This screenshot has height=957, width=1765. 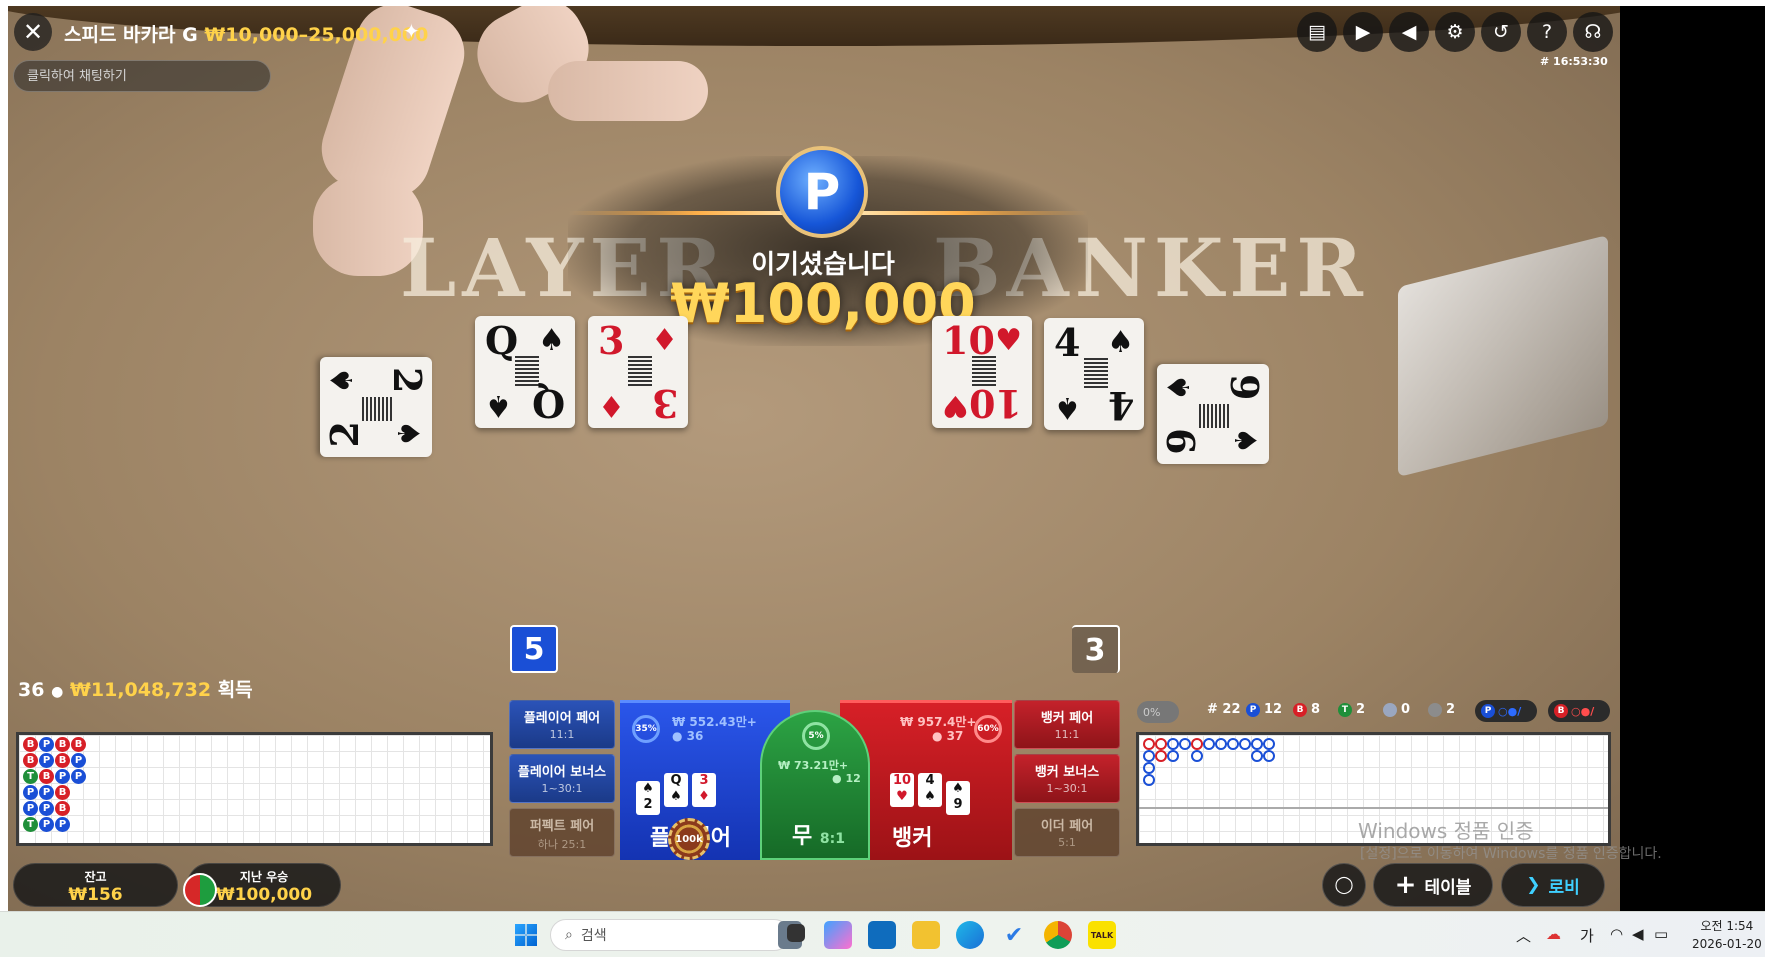 What do you see at coordinates (33, 32) in the screenshot?
I see `close-button: ✕` at bounding box center [33, 32].